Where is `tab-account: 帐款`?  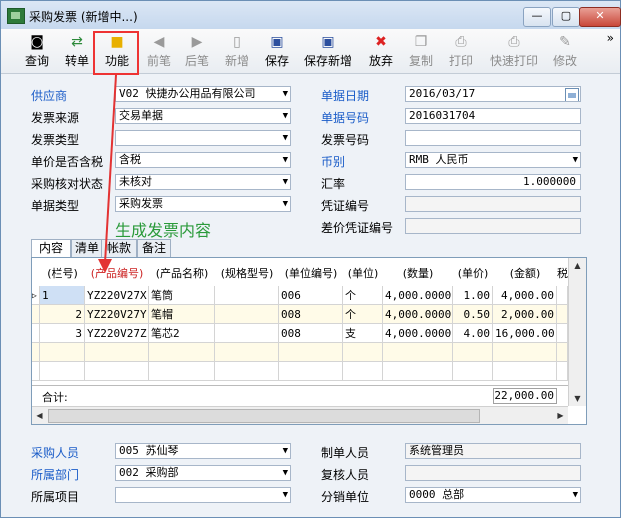 tab-account: 帐款 is located at coordinates (119, 248).